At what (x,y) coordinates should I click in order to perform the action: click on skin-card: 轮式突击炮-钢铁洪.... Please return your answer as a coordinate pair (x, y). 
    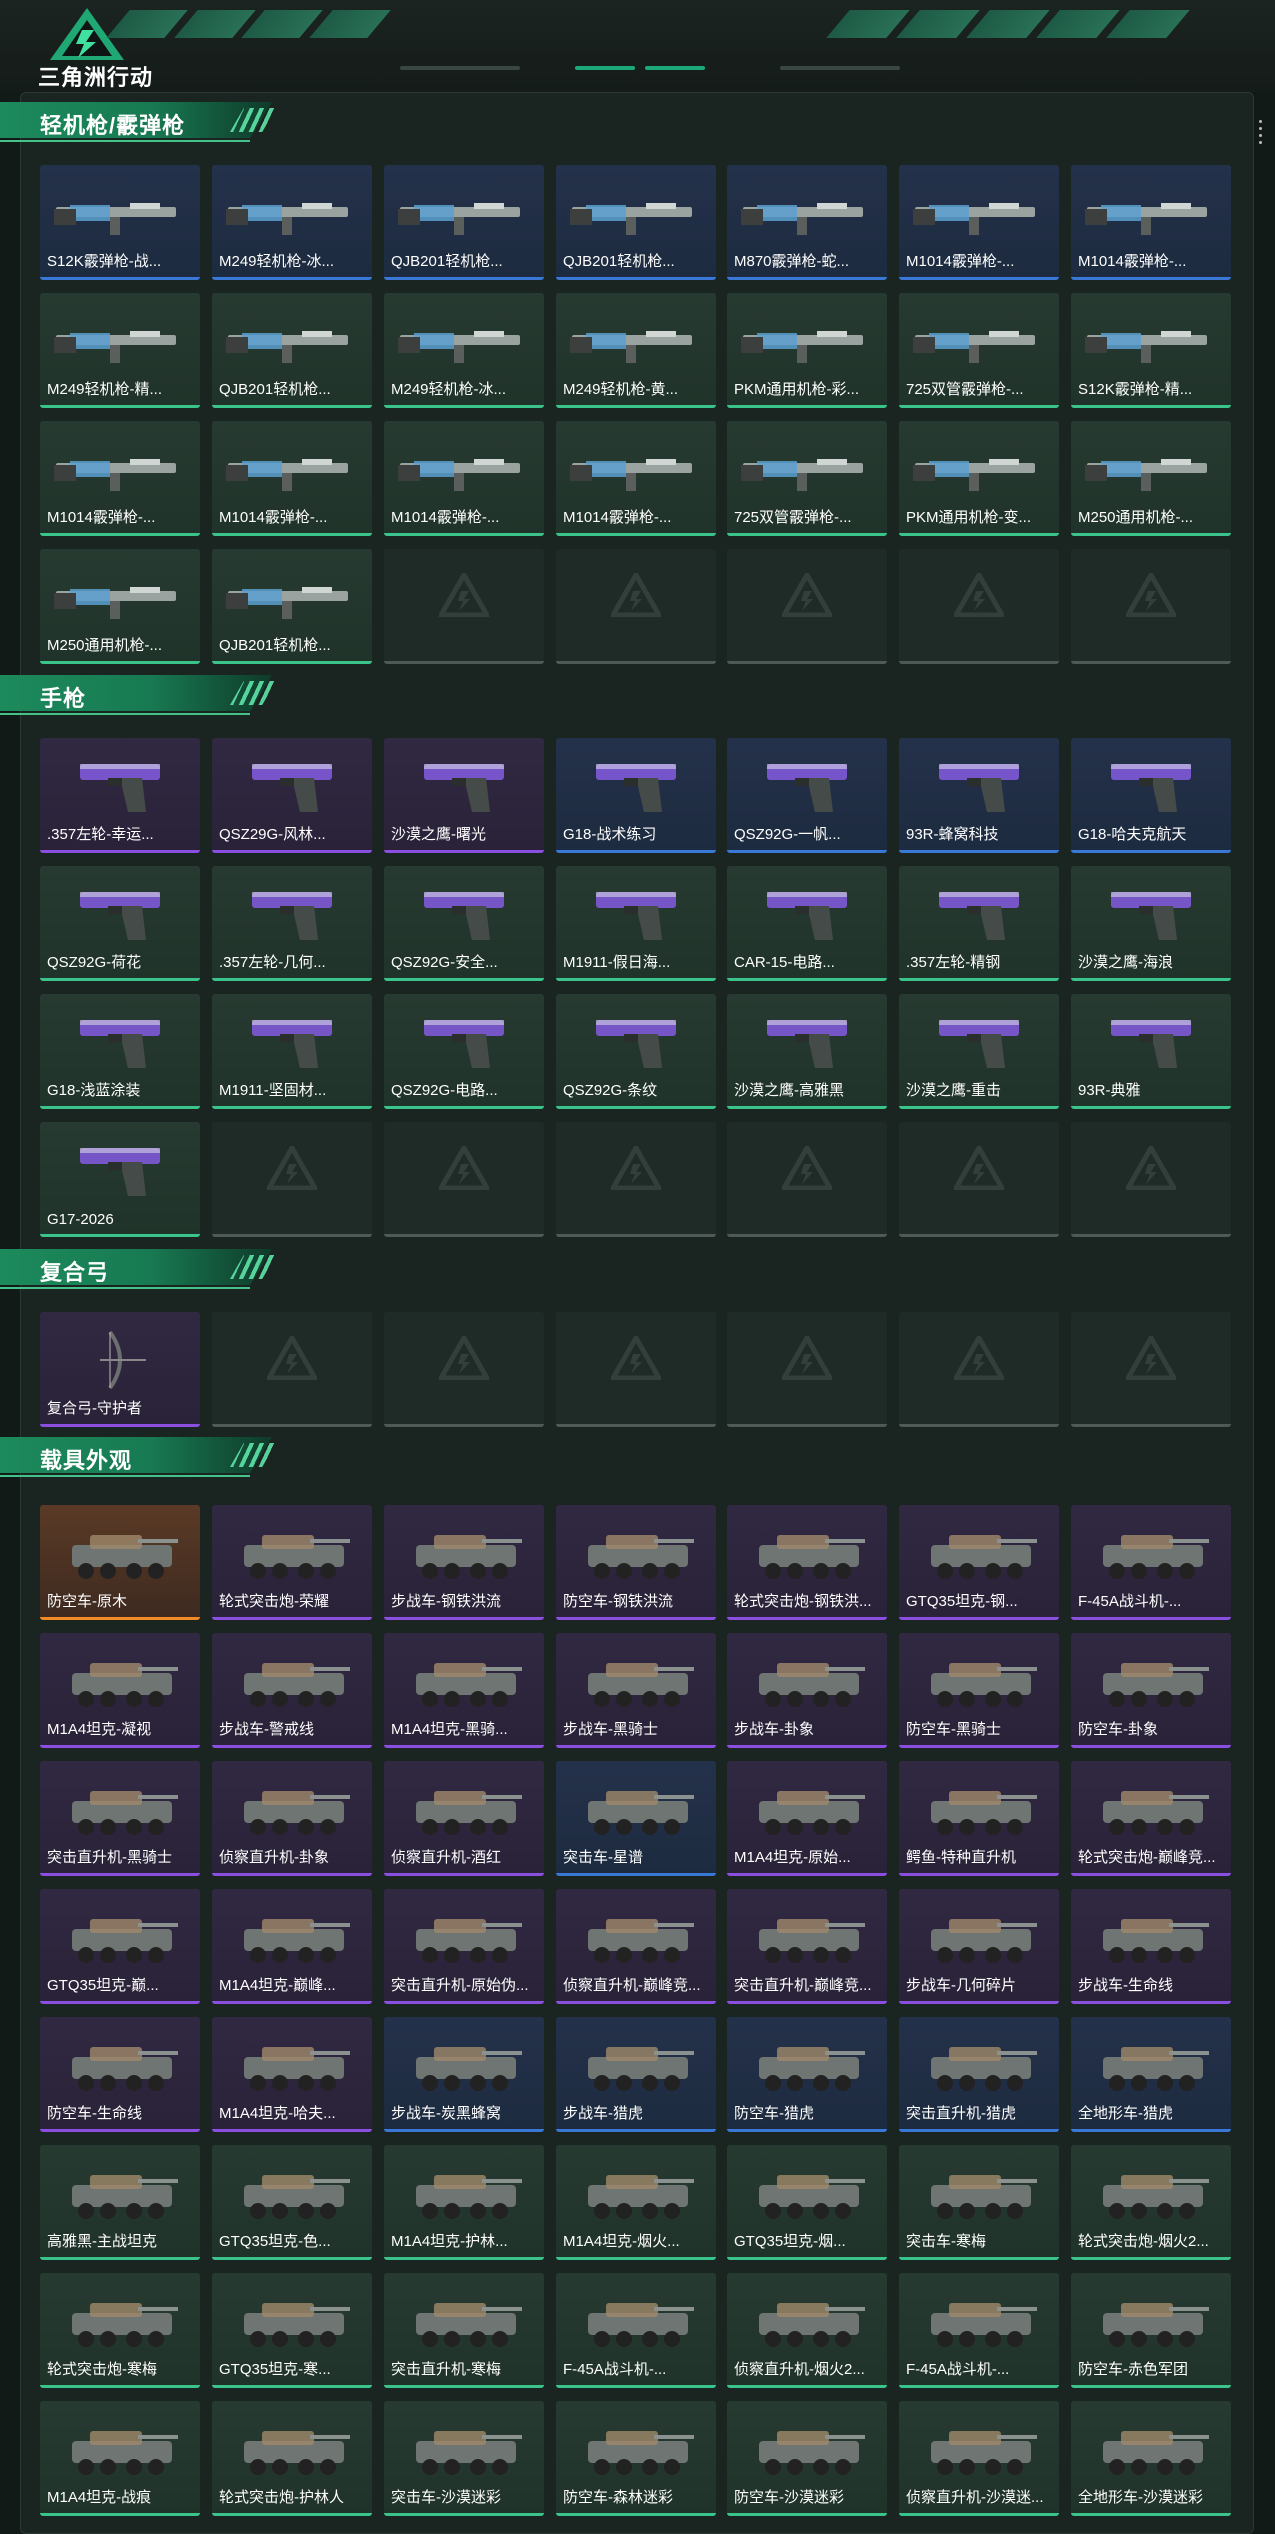
    Looking at the image, I should click on (807, 1562).